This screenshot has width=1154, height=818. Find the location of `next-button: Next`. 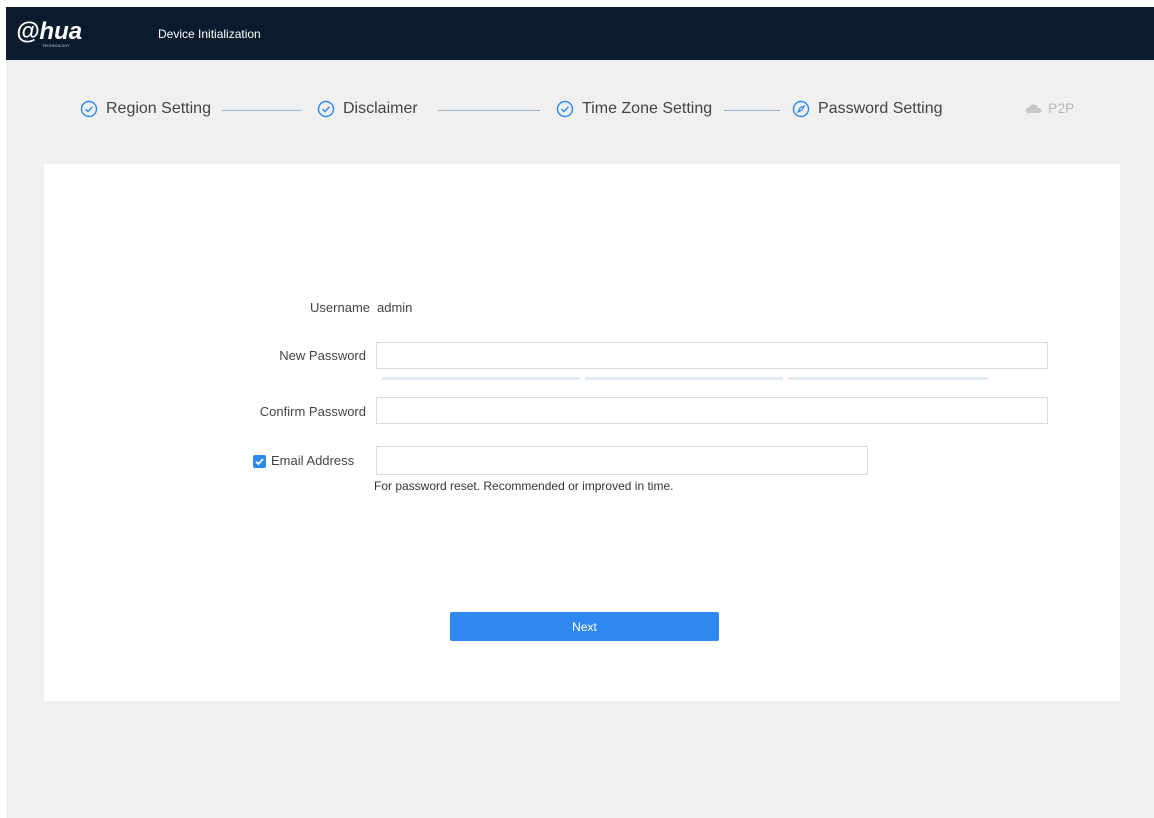

next-button: Next is located at coordinates (584, 626).